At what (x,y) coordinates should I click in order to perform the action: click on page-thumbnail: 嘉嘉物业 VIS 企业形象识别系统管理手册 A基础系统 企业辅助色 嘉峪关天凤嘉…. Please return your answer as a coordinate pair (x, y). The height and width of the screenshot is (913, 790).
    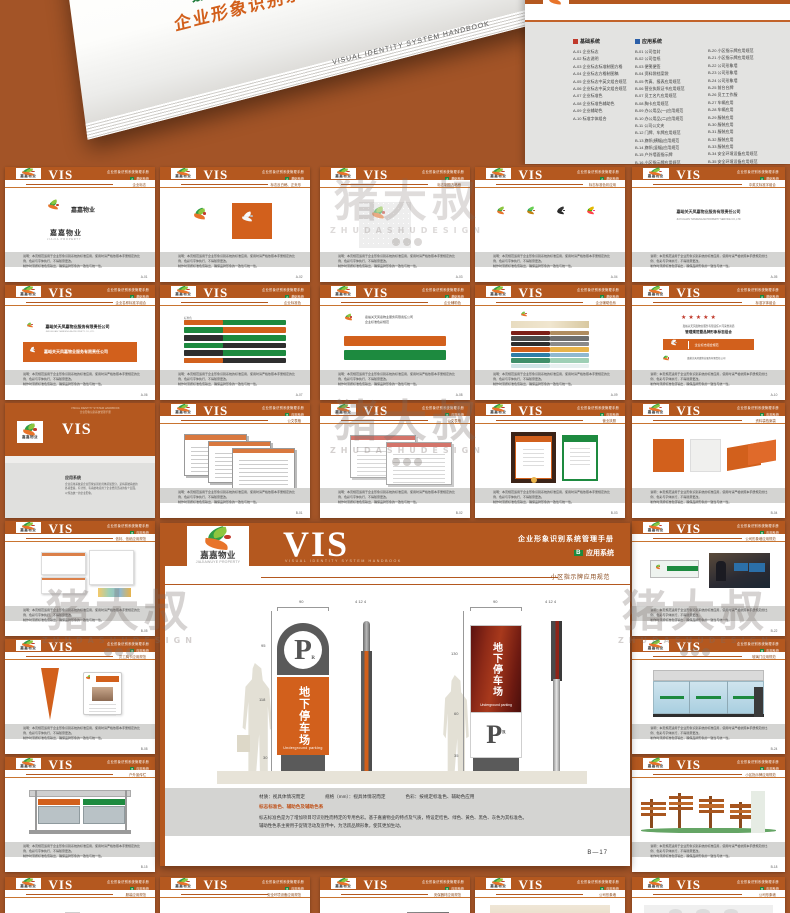
    Looking at the image, I should click on (395, 342).